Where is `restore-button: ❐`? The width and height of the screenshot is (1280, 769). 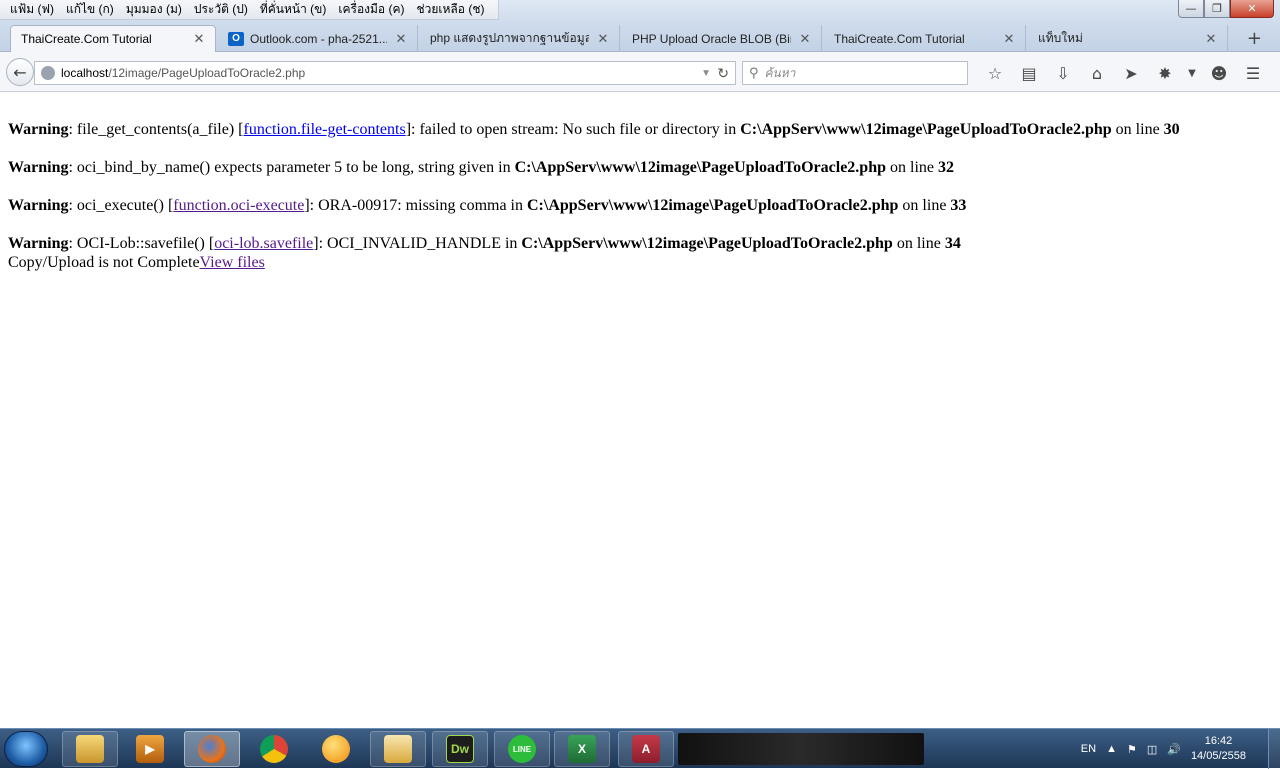 restore-button: ❐ is located at coordinates (1217, 9).